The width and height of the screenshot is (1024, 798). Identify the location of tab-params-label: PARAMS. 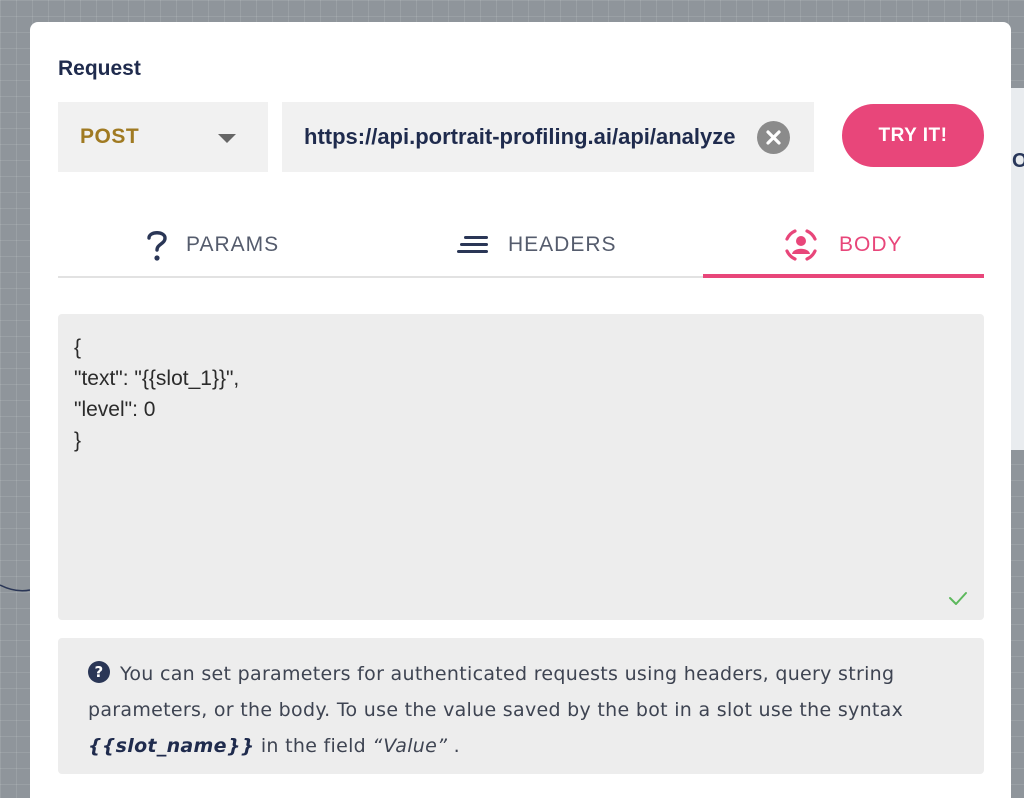
(233, 244).